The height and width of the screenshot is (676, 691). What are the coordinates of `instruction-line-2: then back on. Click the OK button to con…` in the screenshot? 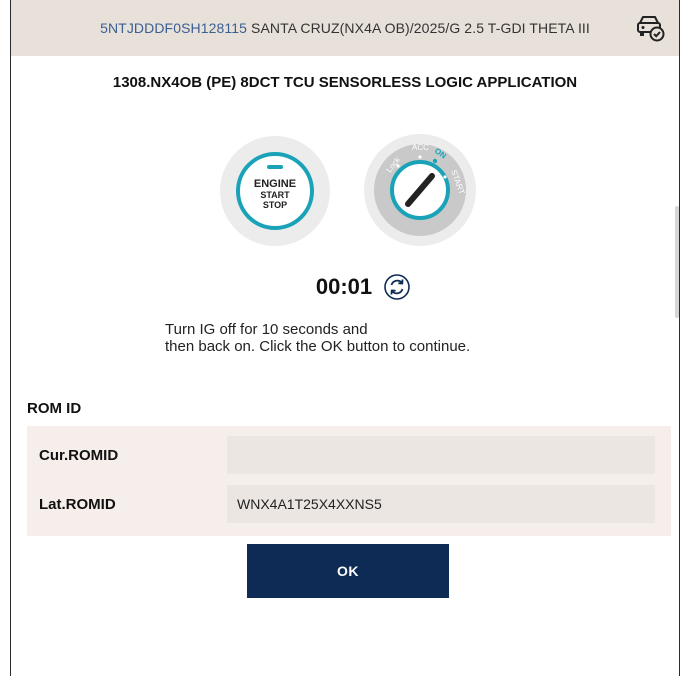 It's located at (318, 346).